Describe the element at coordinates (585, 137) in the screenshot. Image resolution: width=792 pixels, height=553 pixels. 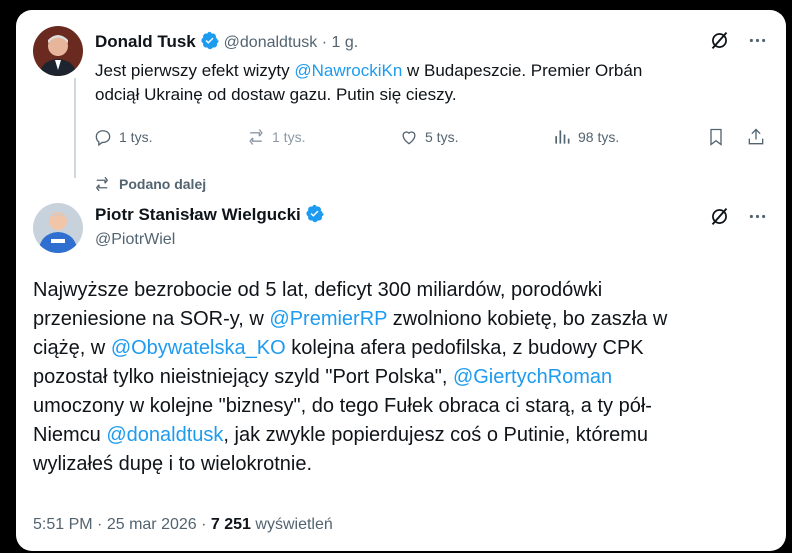
I see `views-button: 98 tys.` at that location.